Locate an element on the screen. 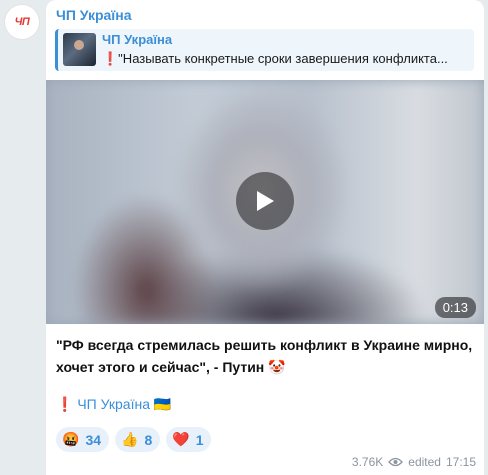 This screenshot has height=475, width=488. channel-name: ЧП Україна is located at coordinates (94, 15).